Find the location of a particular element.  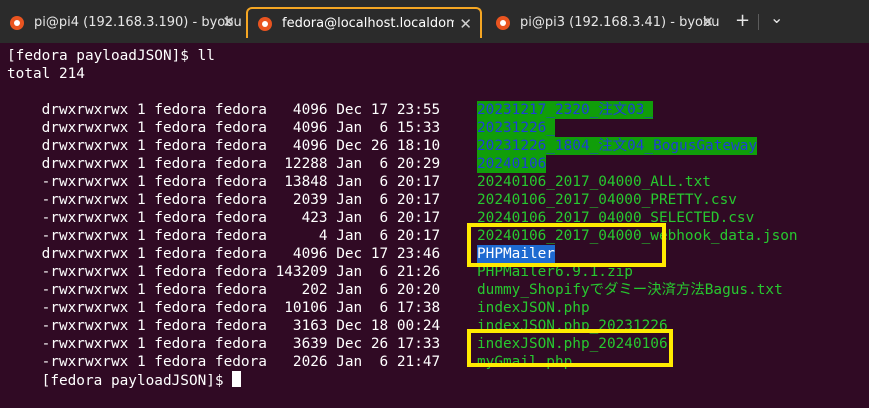

tab-fedora: fedora@localhost.localdomain ✕ is located at coordinates (364, 22).